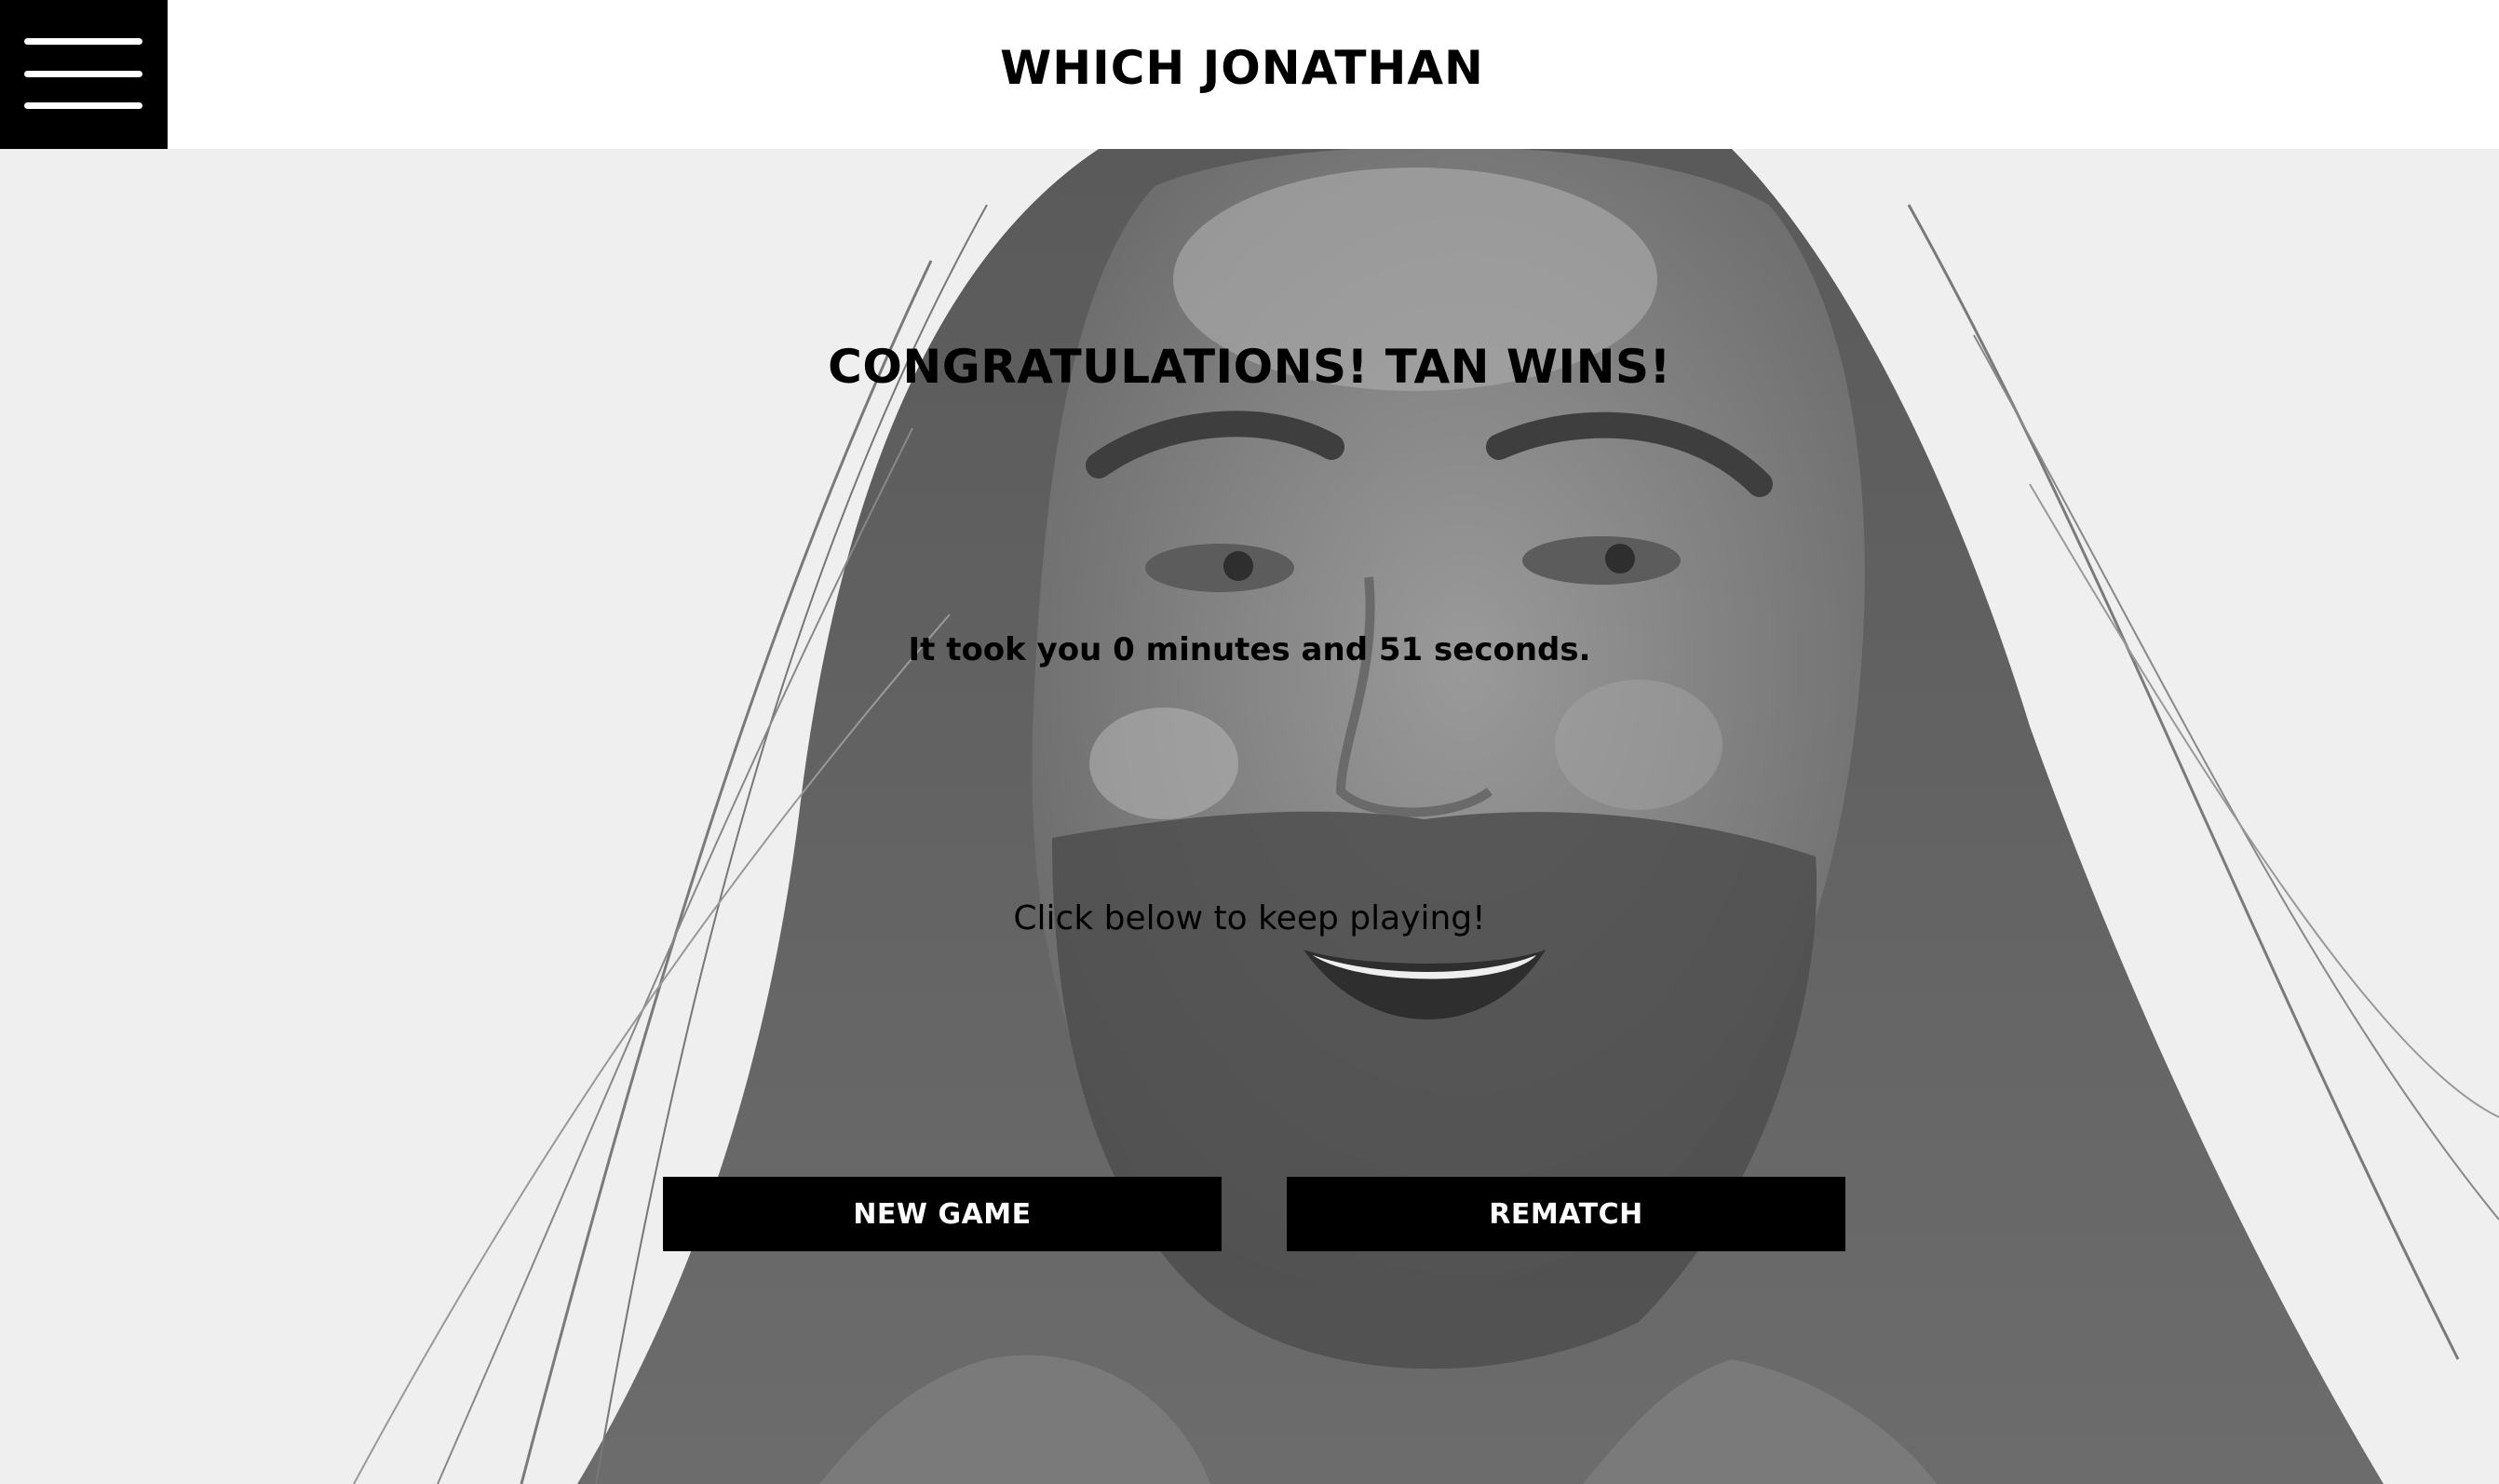  I want to click on top-bar: WHICH JONATHAN, so click(1249, 74).